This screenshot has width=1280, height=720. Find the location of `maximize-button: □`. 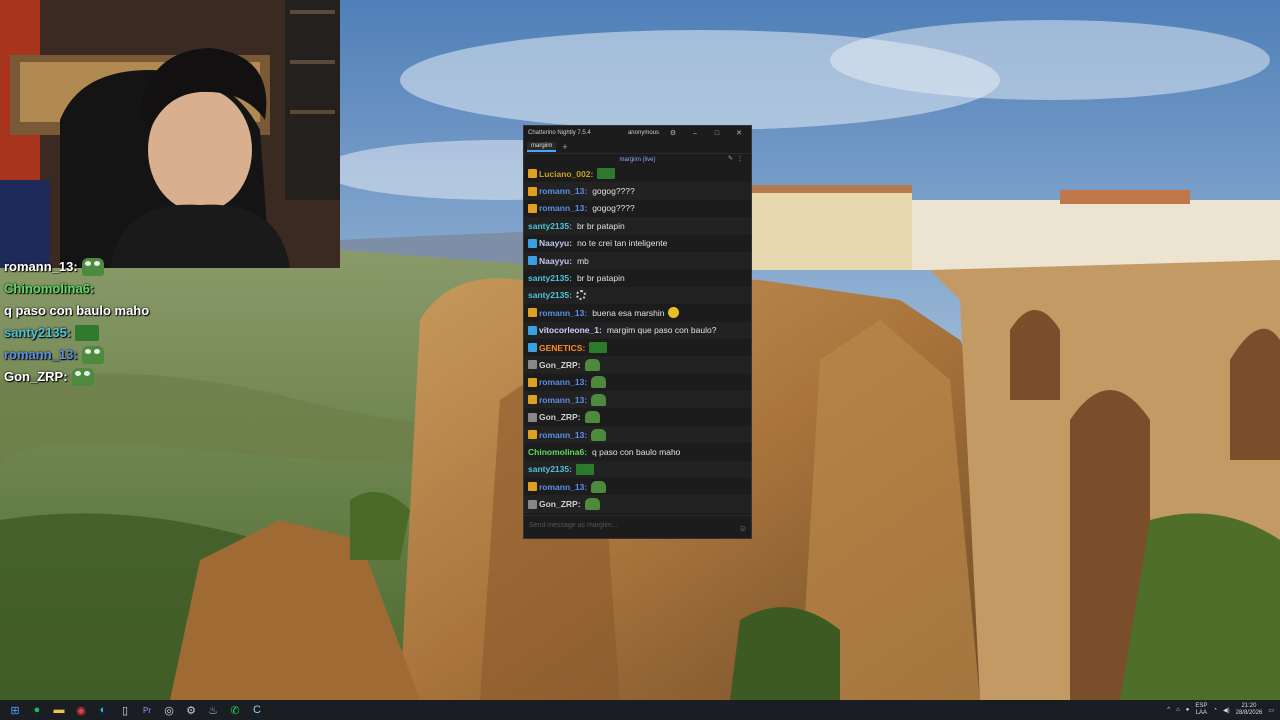

maximize-button: □ is located at coordinates (717, 133).